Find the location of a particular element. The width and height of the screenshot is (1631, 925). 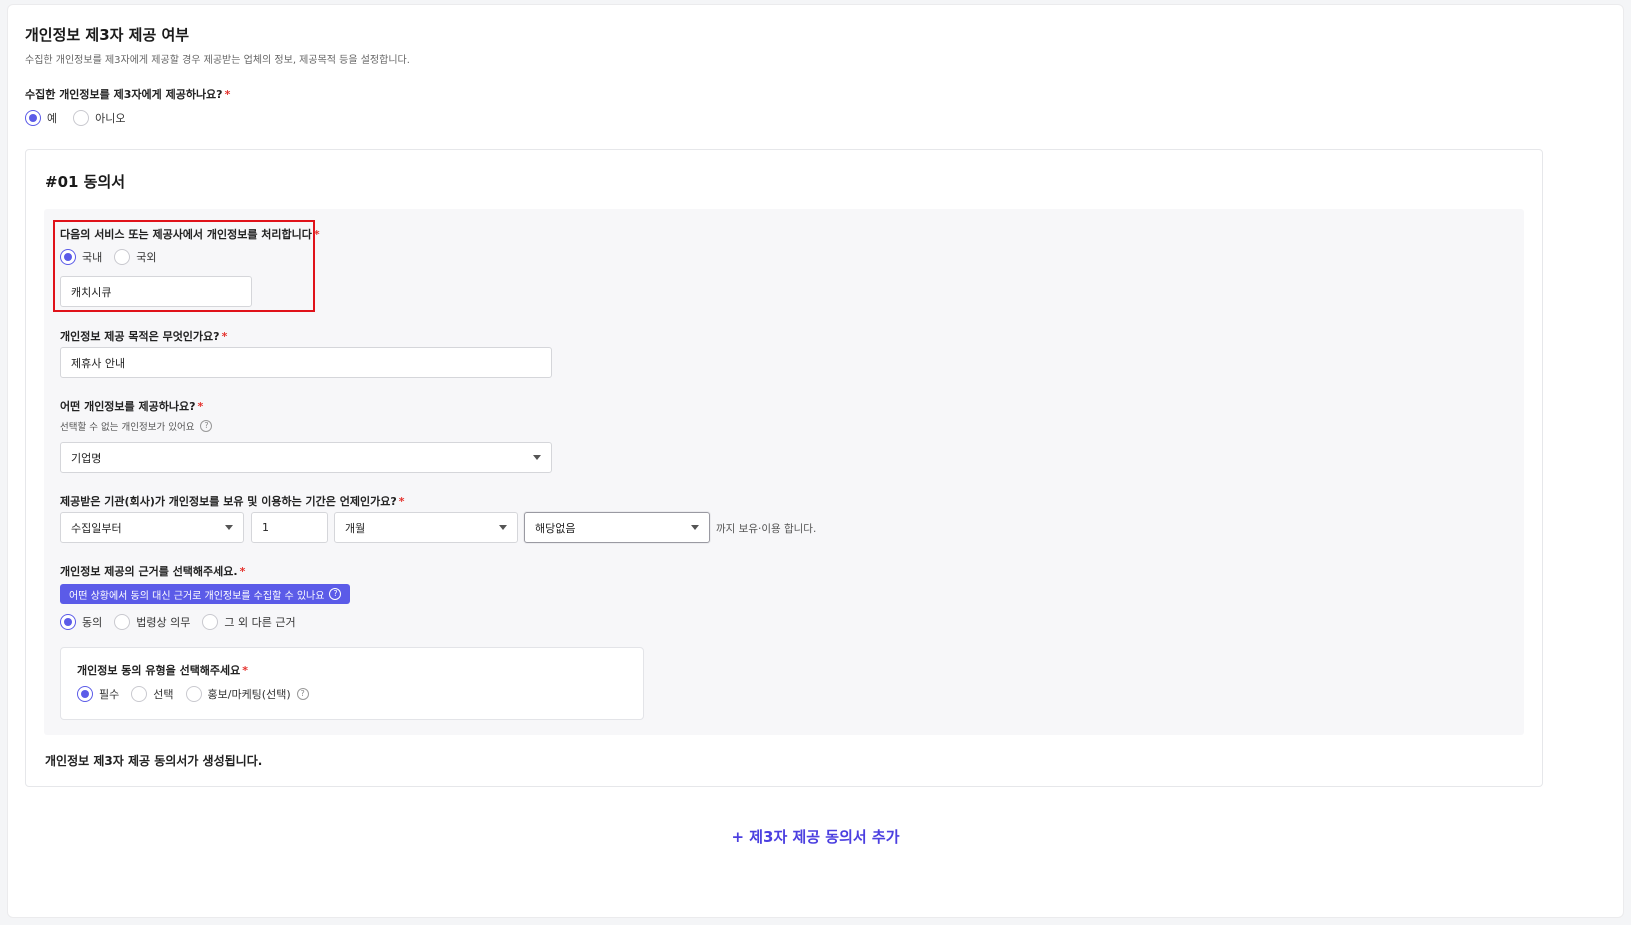

retention-extra-select: 해당없음 is located at coordinates (617, 527).